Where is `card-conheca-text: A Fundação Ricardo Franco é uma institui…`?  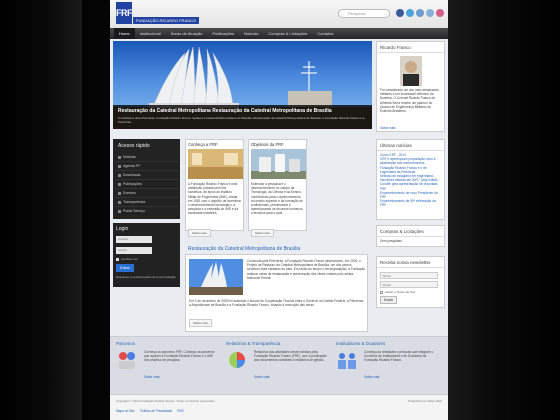
card-conheca-text: A Fundação Ricardo Franco é uma institui… is located at coordinates (214, 199).